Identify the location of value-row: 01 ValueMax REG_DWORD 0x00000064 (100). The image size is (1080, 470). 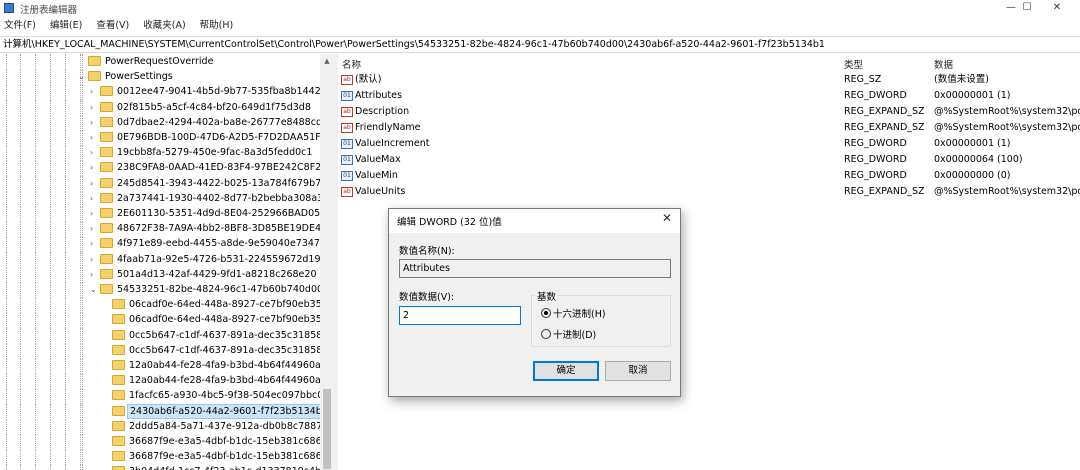
(709, 160).